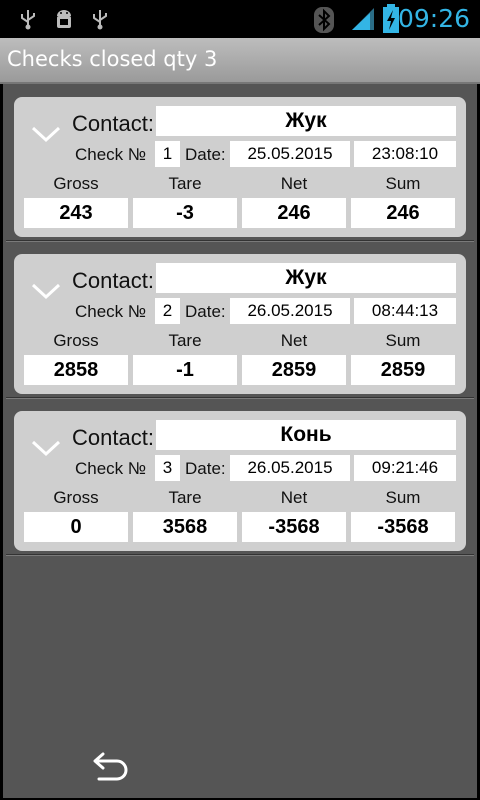  What do you see at coordinates (324, 20) in the screenshot?
I see `bluetooth-icon` at bounding box center [324, 20].